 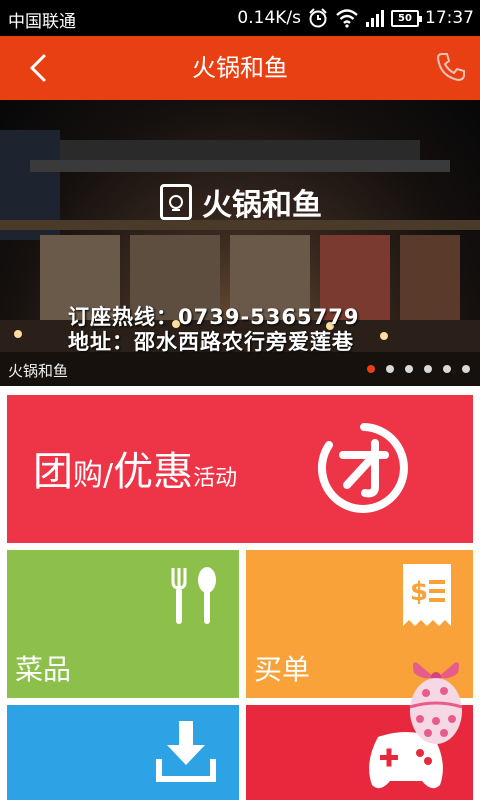 I want to click on groupbuy-label: 团 购 / 优惠 活动, so click(x=135, y=468).